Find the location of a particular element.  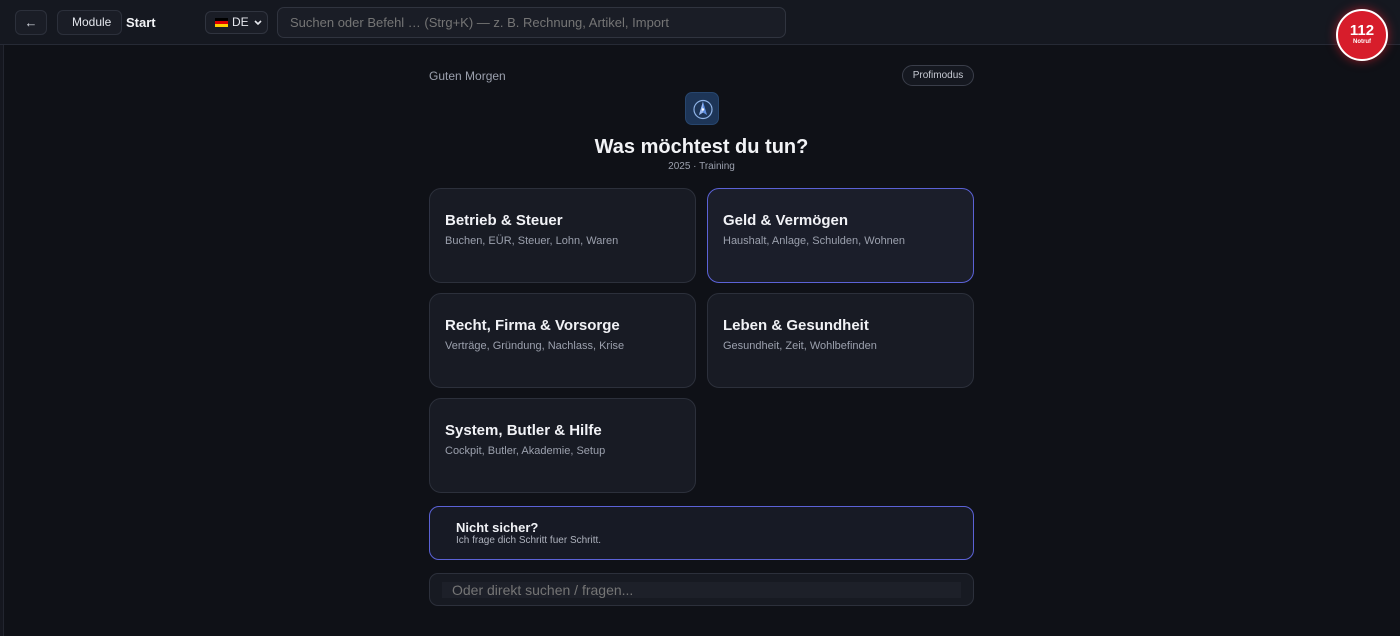

card-subtitle: Verträge, Gründung, Nachlass, Krise is located at coordinates (535, 346).